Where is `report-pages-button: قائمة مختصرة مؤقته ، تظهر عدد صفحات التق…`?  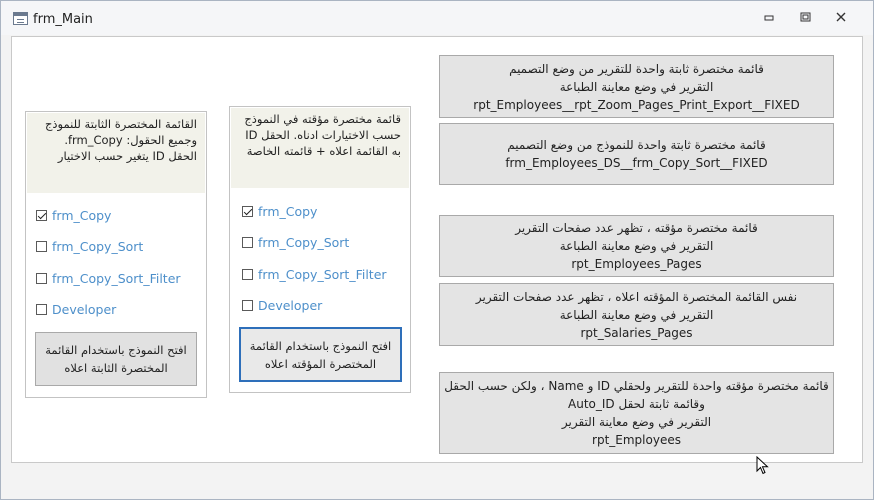
report-pages-button: قائمة مختصرة مؤقته ، تظهر عدد صفحات التق… is located at coordinates (636, 246).